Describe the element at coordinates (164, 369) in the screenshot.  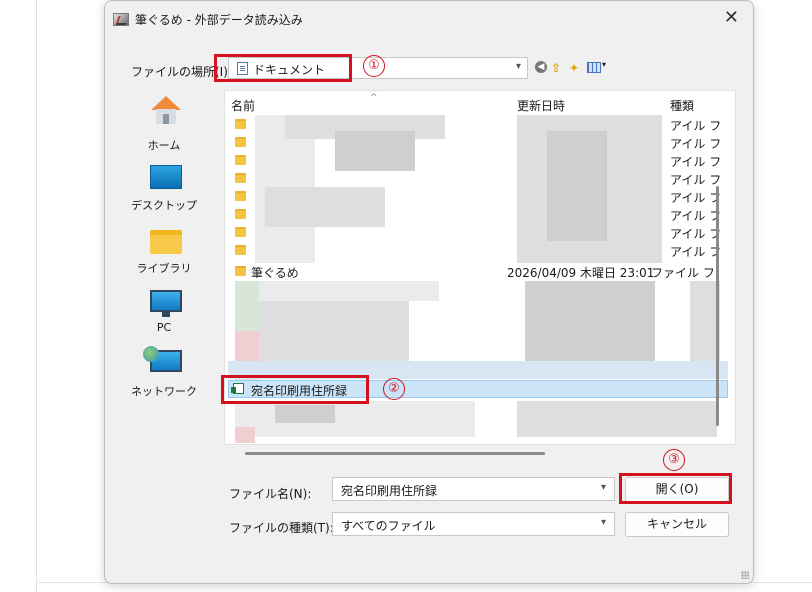
I see `place-network: ネットワーク` at that location.